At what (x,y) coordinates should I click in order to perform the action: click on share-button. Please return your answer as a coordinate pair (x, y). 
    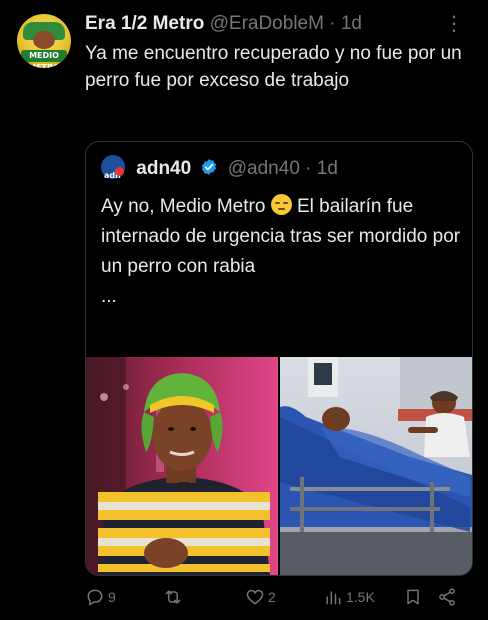
    Looking at the image, I should click on (447, 597).